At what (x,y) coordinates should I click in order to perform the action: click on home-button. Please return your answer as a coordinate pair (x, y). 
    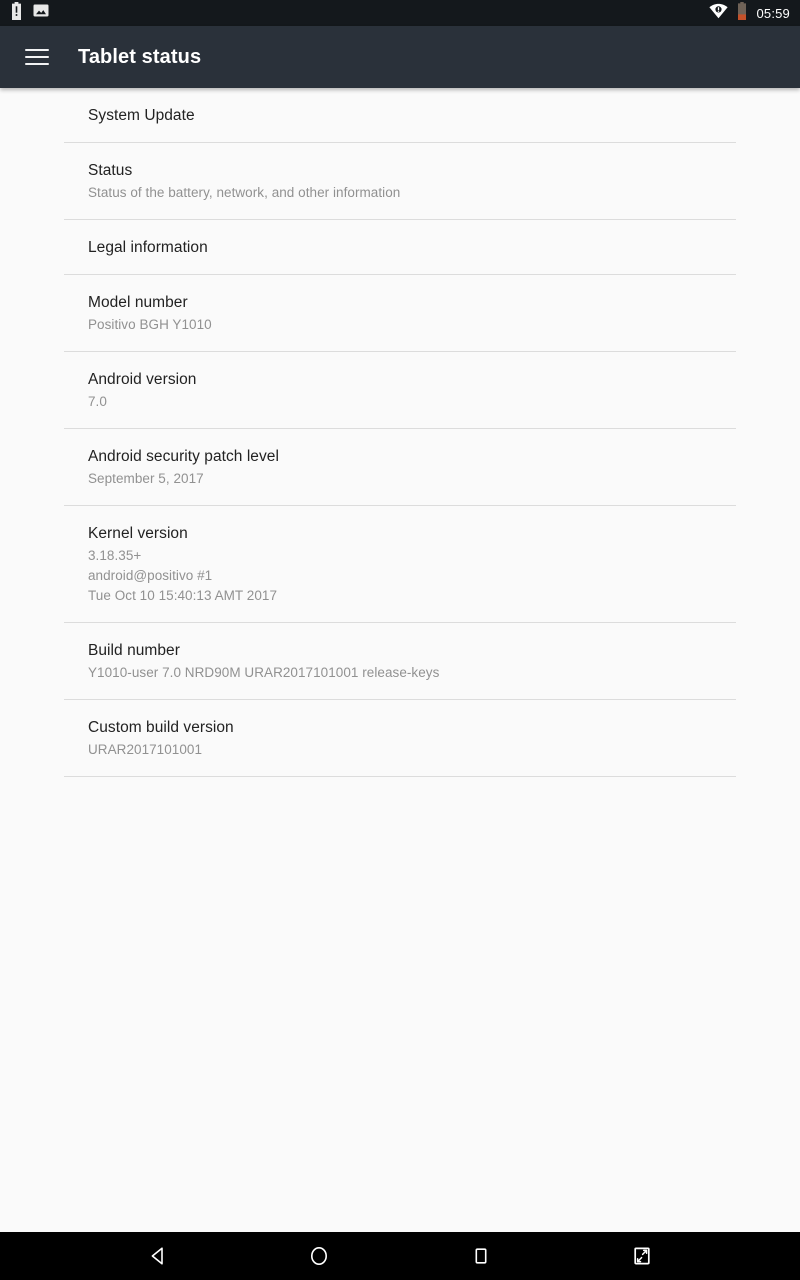
    Looking at the image, I should click on (319, 1256).